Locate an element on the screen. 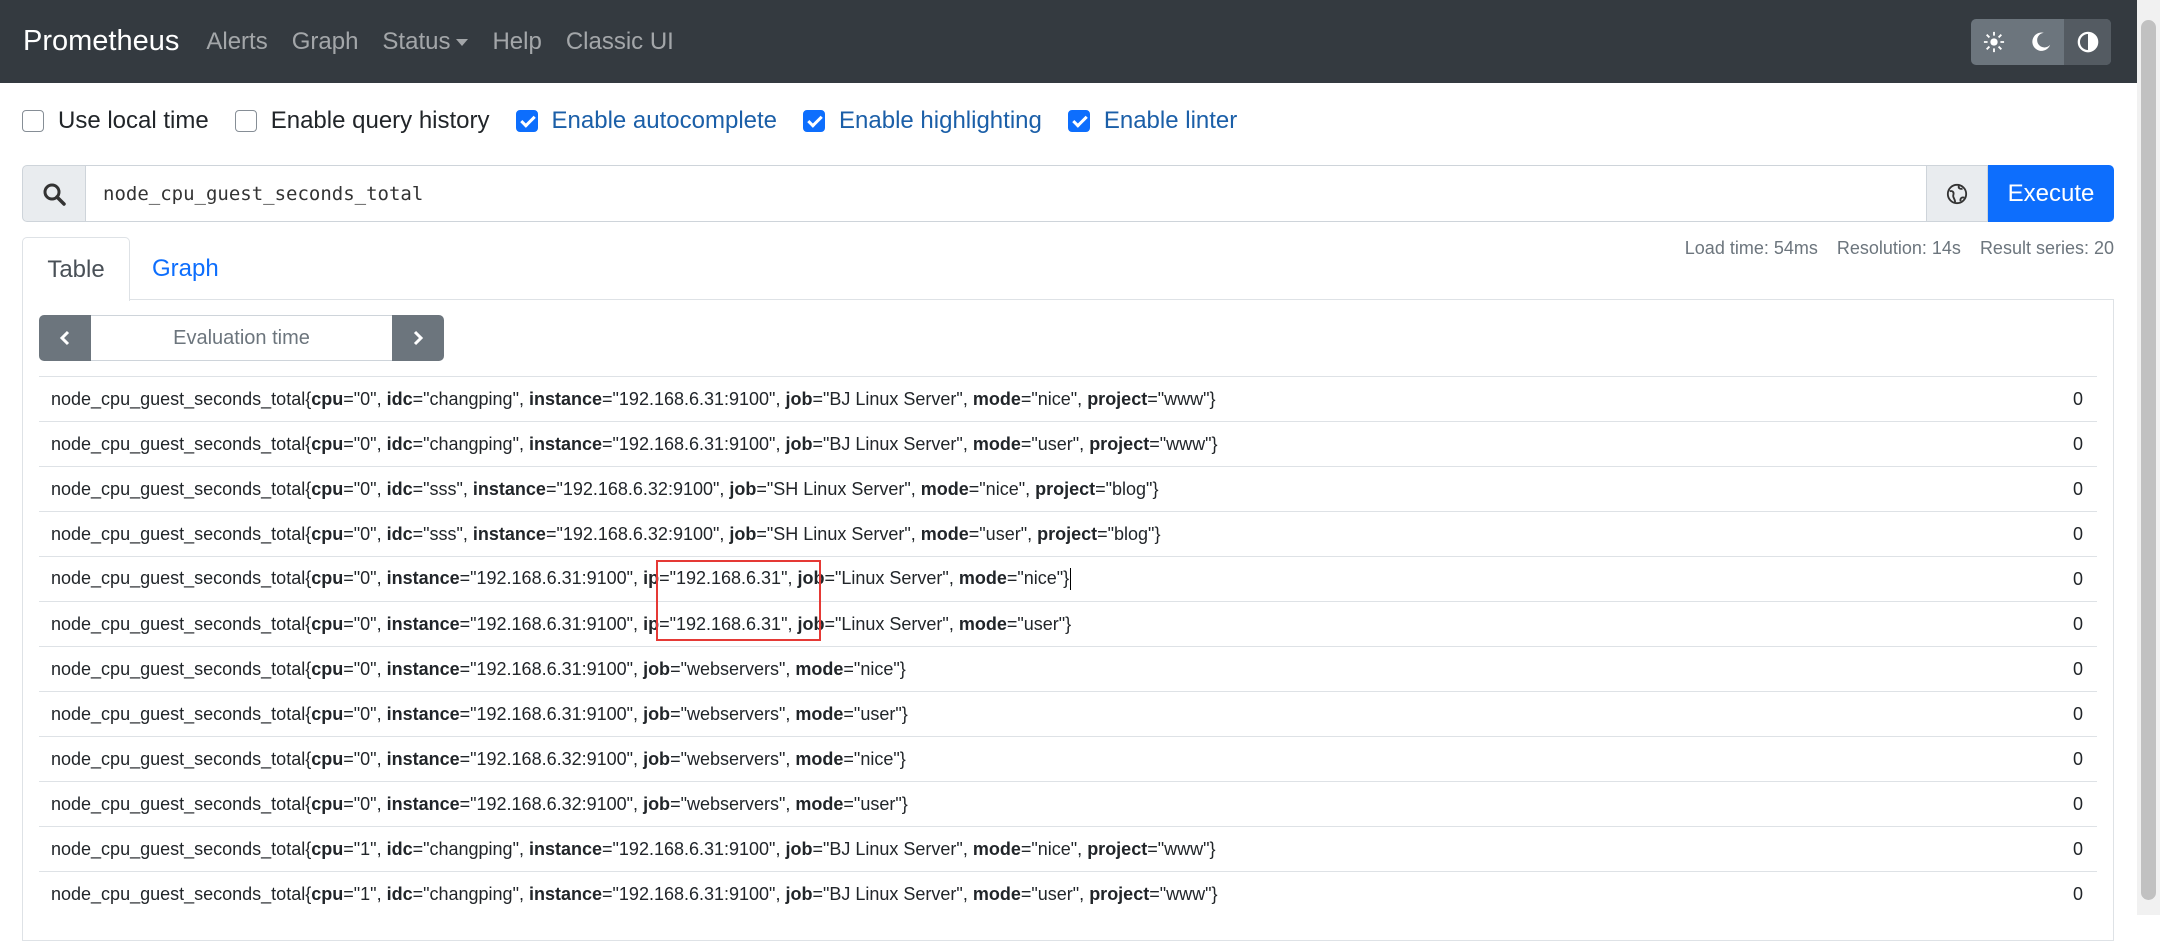 This screenshot has height=941, width=2160. globe-icon is located at coordinates (1957, 193).